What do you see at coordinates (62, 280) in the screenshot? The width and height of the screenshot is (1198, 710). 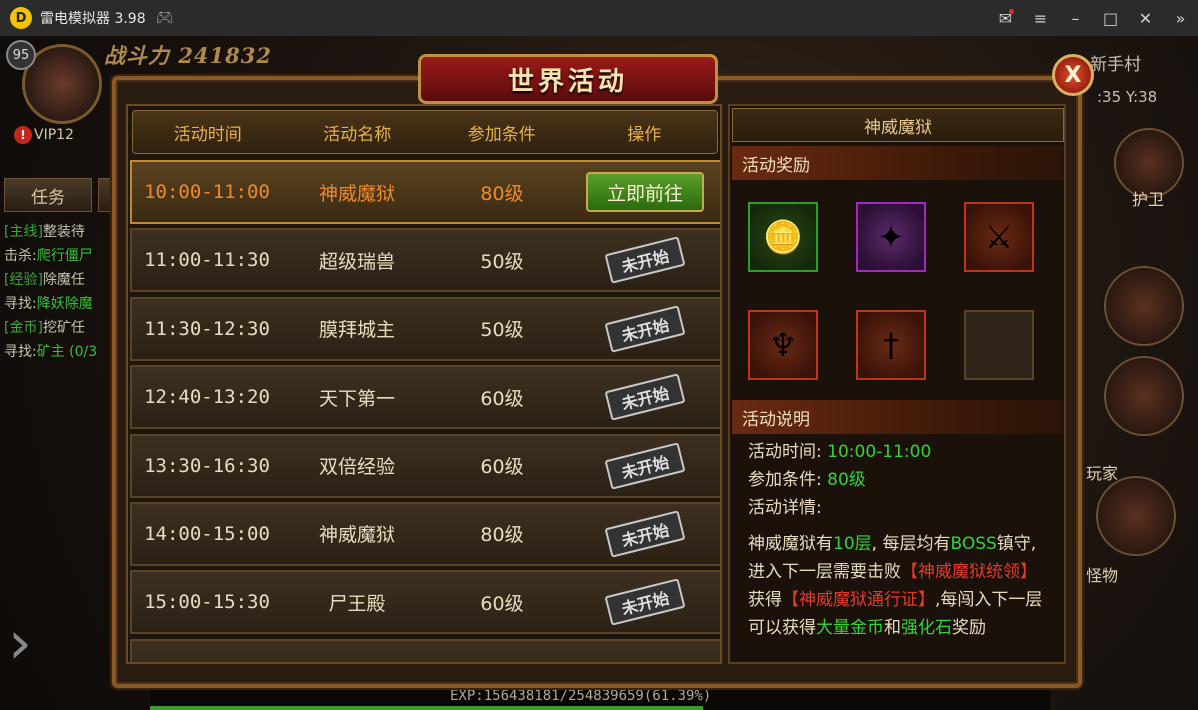 I see `quest-line: [经验]除魔任` at bounding box center [62, 280].